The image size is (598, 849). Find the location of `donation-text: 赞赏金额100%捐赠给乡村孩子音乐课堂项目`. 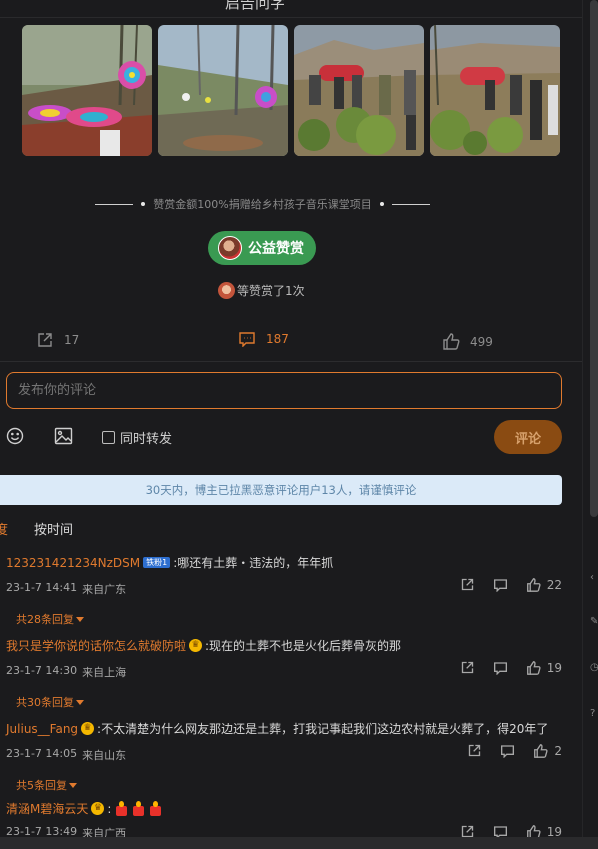

donation-text: 赞赏金额100%捐赠给乡村孩子音乐课堂项目 is located at coordinates (262, 204).